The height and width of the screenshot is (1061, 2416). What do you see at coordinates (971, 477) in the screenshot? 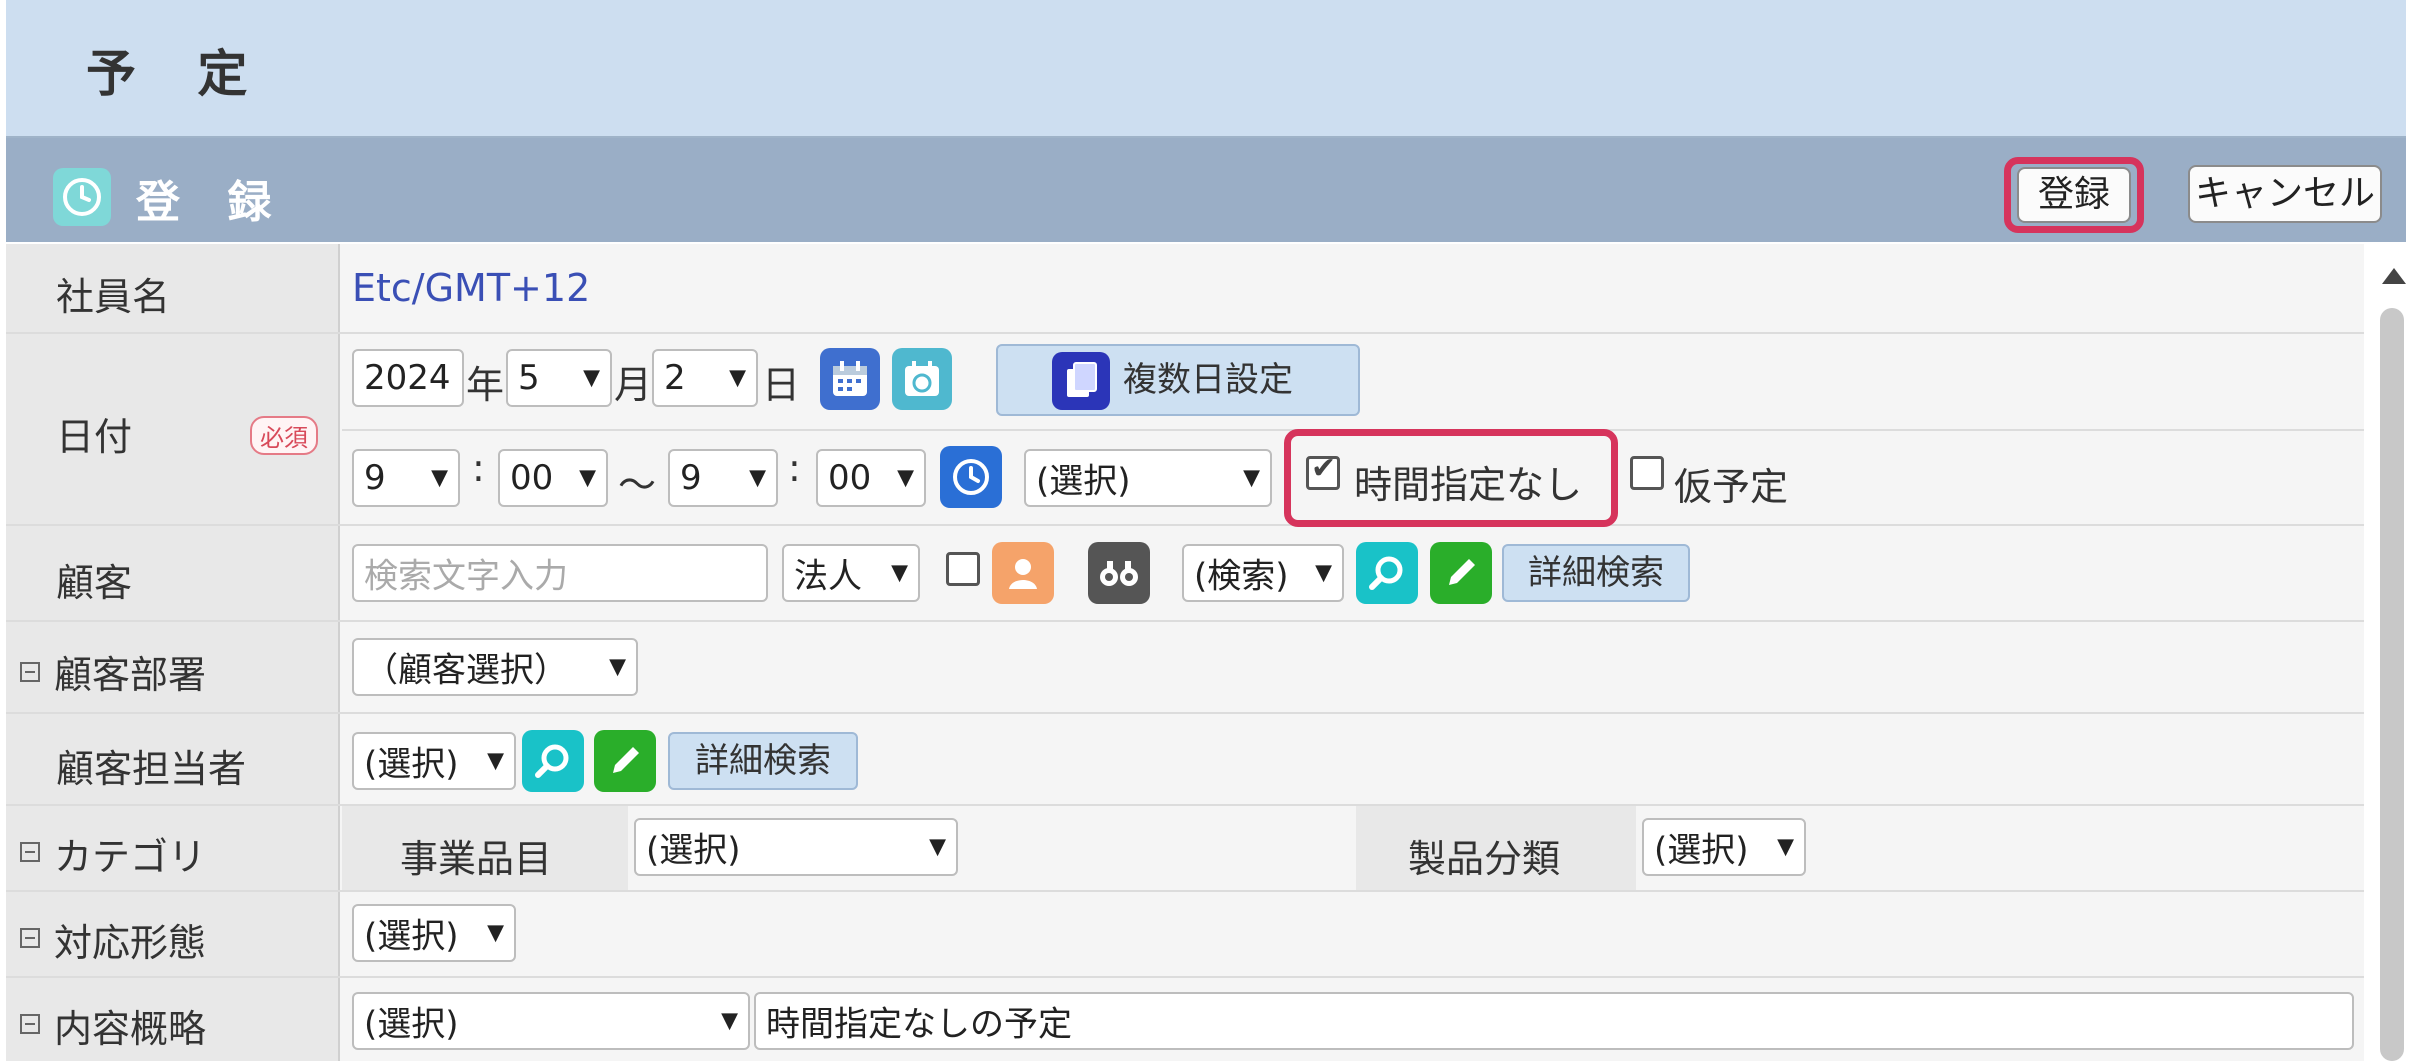
I see `time-clock-icon` at bounding box center [971, 477].